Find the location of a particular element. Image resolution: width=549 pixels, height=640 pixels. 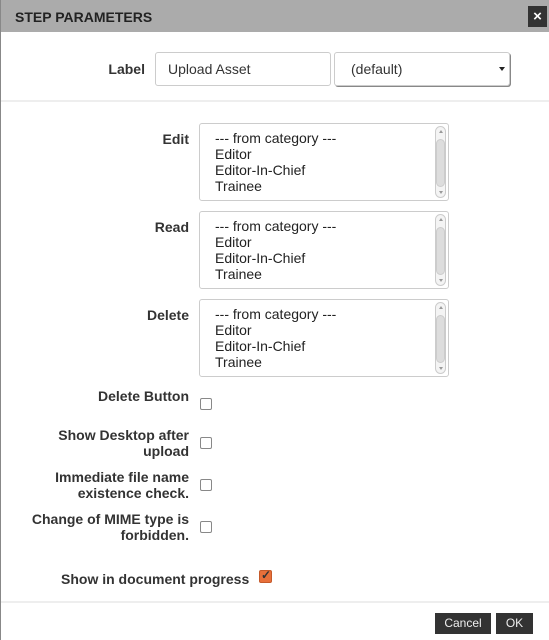

label-line: forbidden. is located at coordinates (154, 535).